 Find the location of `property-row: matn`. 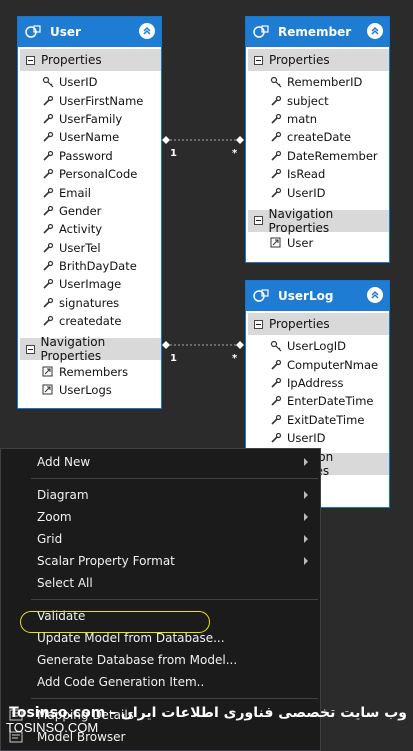

property-row: matn is located at coordinates (317, 119).